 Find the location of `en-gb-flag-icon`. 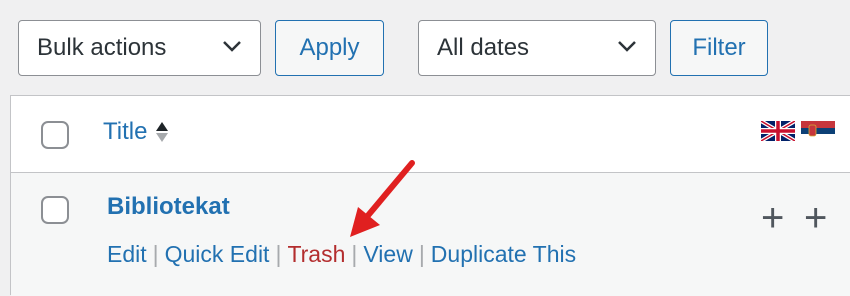

en-gb-flag-icon is located at coordinates (778, 131).